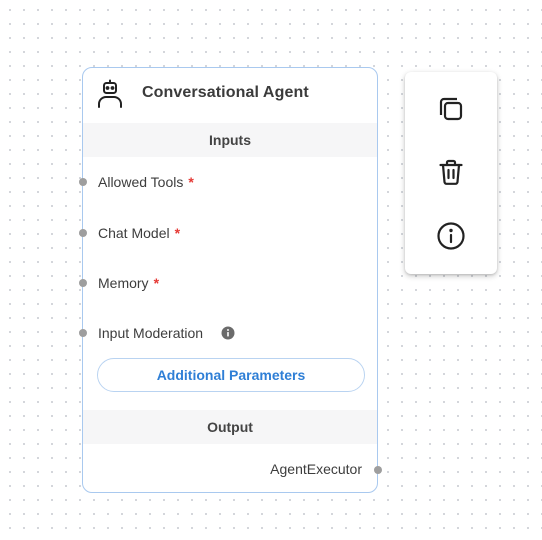 The image size is (542, 540). What do you see at coordinates (123, 283) in the screenshot?
I see `param-label: Memory` at bounding box center [123, 283].